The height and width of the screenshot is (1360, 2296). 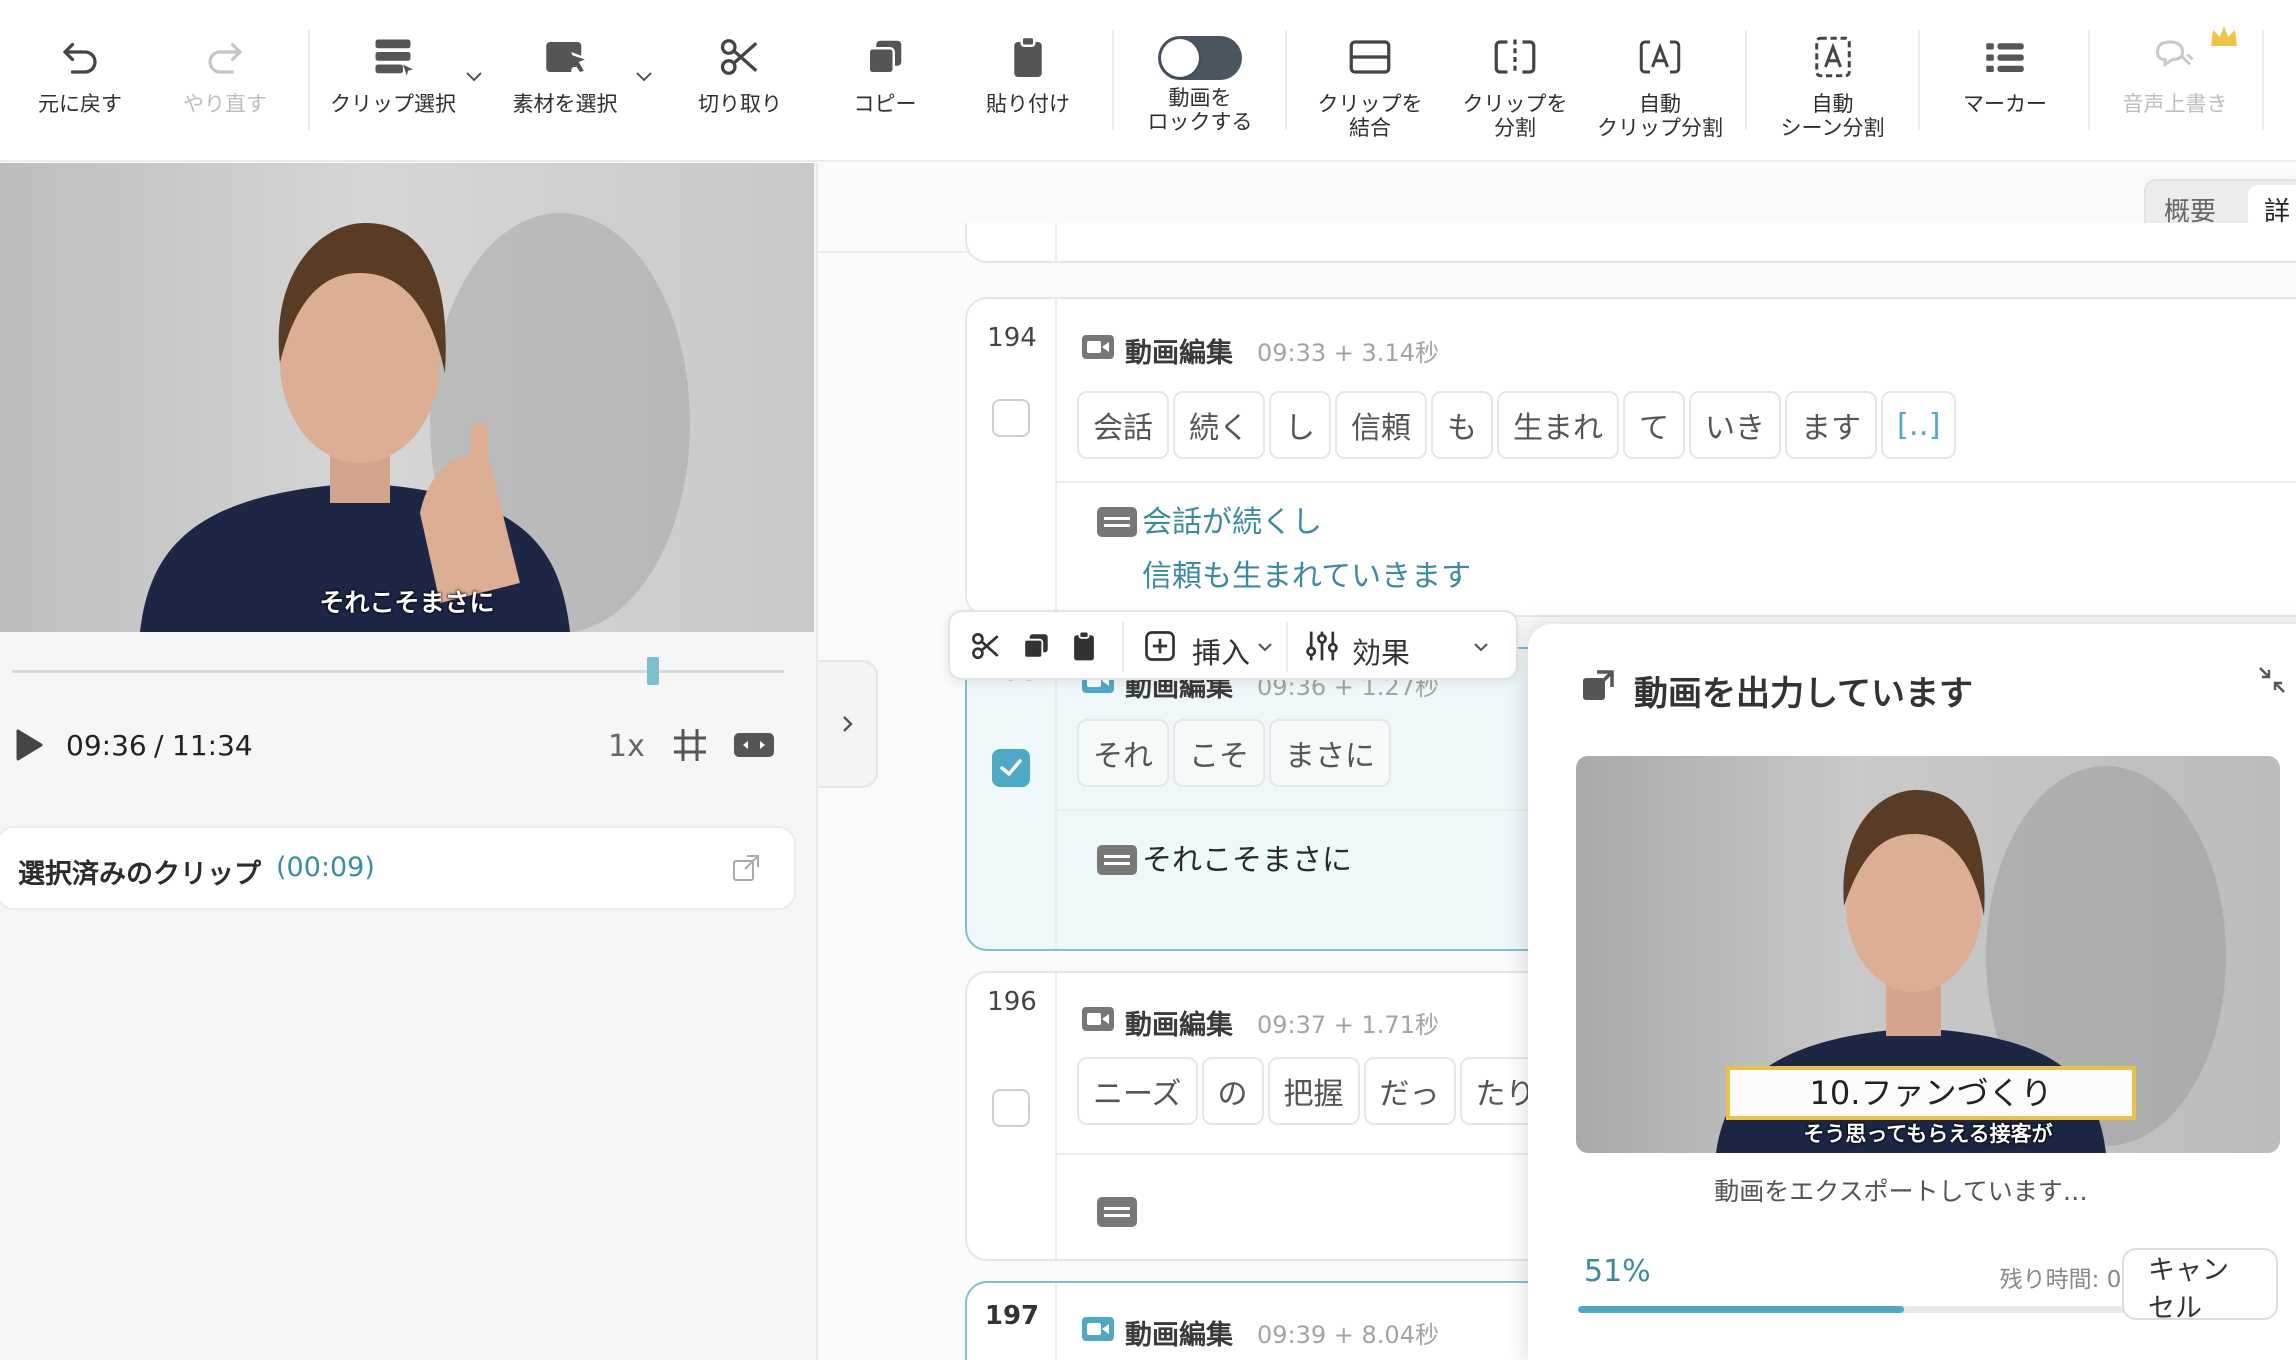 What do you see at coordinates (2005, 104) in the screenshot?
I see `marker-label: マーカー` at bounding box center [2005, 104].